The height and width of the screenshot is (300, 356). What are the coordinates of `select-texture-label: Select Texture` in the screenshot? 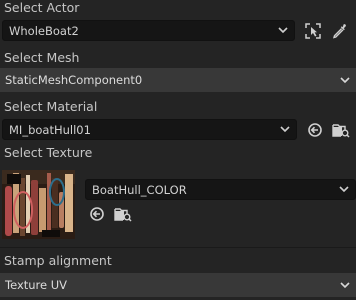 It's located at (48, 152).